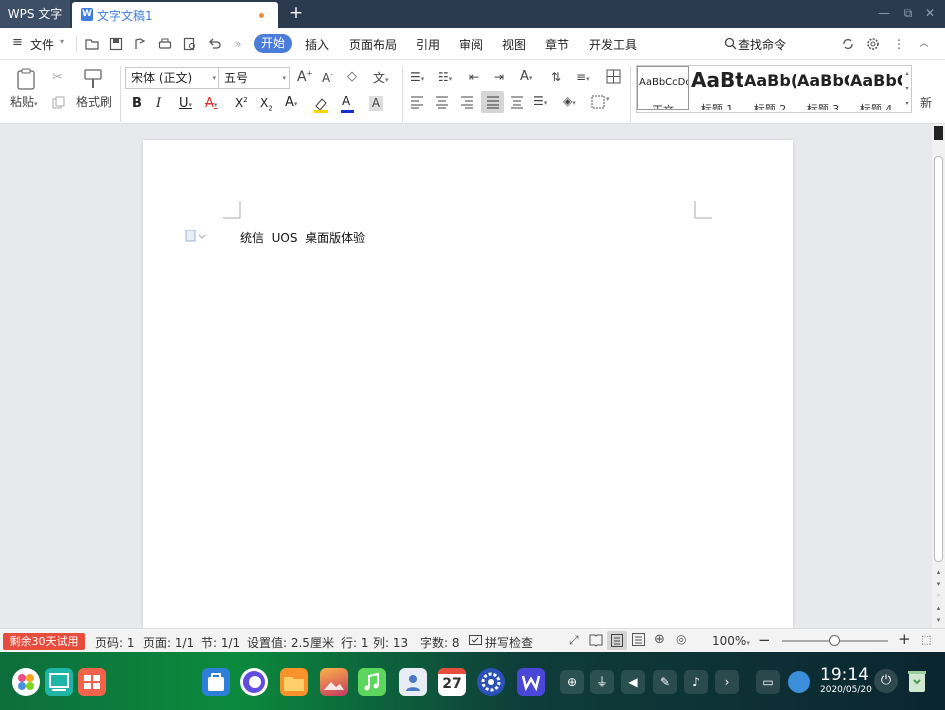 This screenshot has width=945, height=710. Describe the element at coordinates (196, 235) in the screenshot. I see `paragraph-handle-icon` at that location.